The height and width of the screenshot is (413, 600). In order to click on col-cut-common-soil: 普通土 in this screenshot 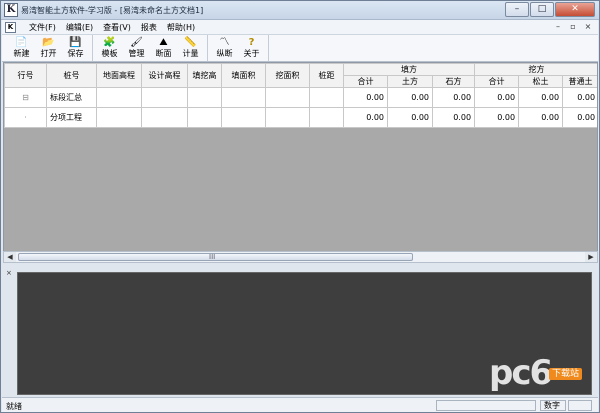, I will do `click(579, 81)`.